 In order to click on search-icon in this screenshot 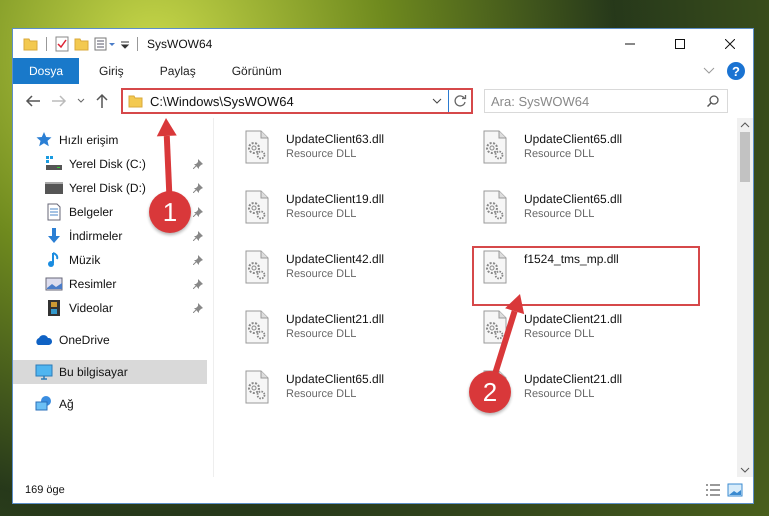, I will do `click(713, 101)`.